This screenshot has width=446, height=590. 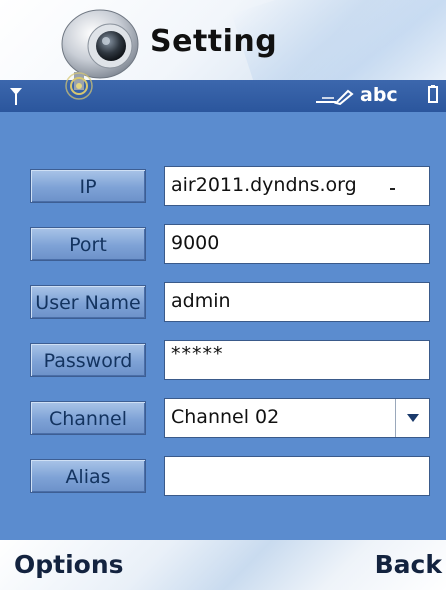 What do you see at coordinates (297, 302) in the screenshot?
I see `user-name-input: admin` at bounding box center [297, 302].